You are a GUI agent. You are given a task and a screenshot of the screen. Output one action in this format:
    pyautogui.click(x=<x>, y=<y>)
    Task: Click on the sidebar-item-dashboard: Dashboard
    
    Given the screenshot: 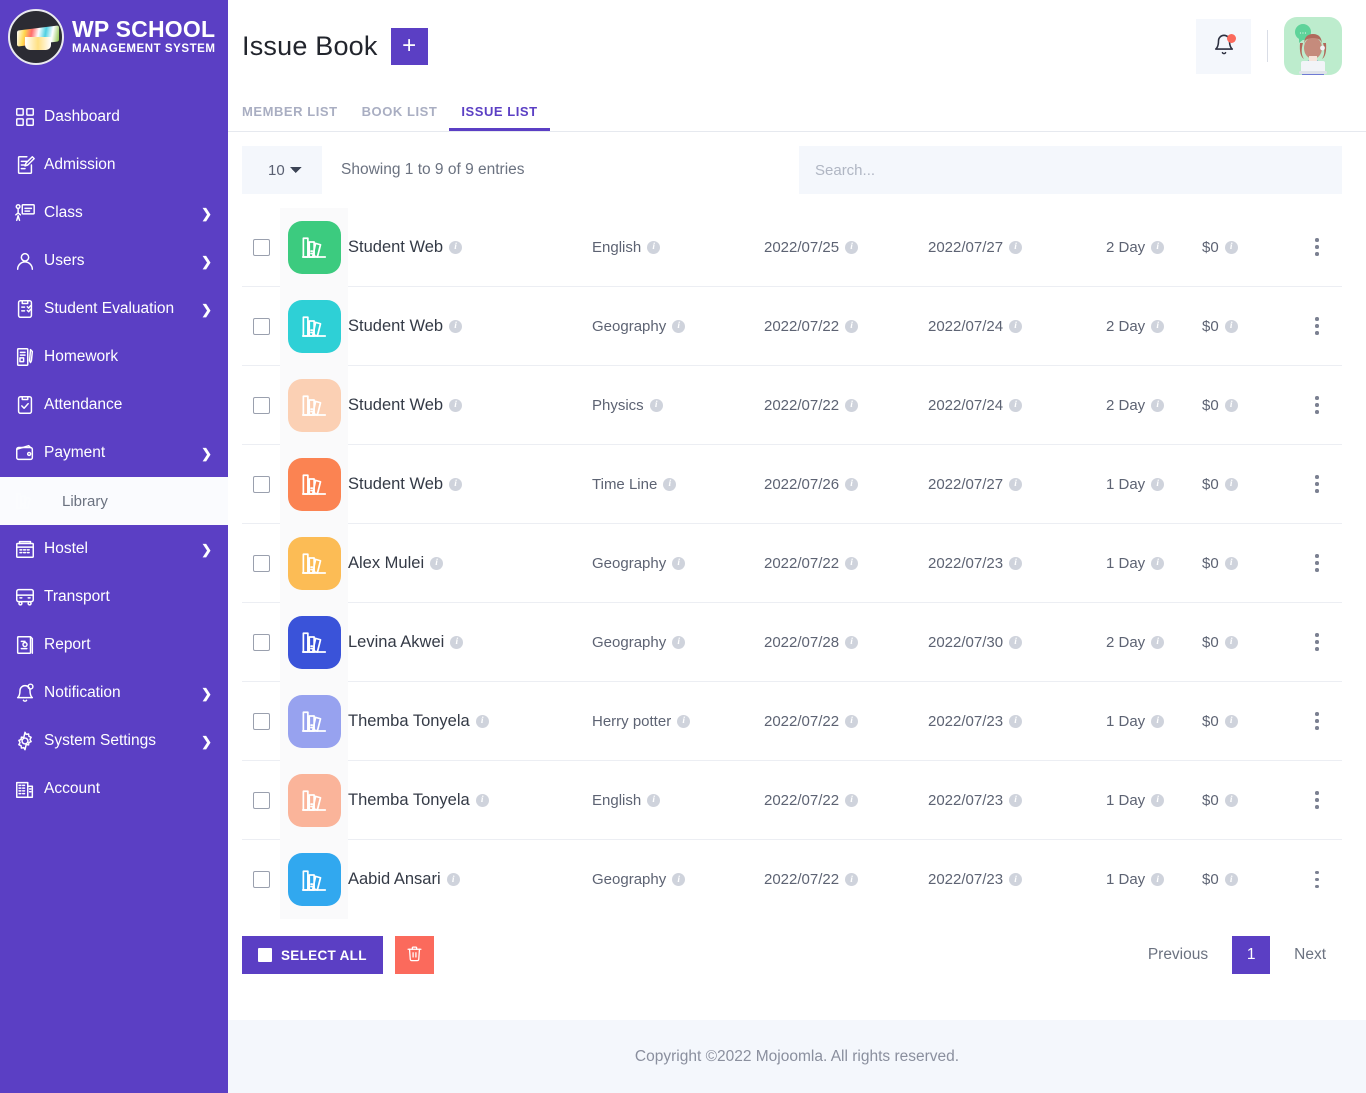 What is the action you would take?
    pyautogui.click(x=114, y=117)
    